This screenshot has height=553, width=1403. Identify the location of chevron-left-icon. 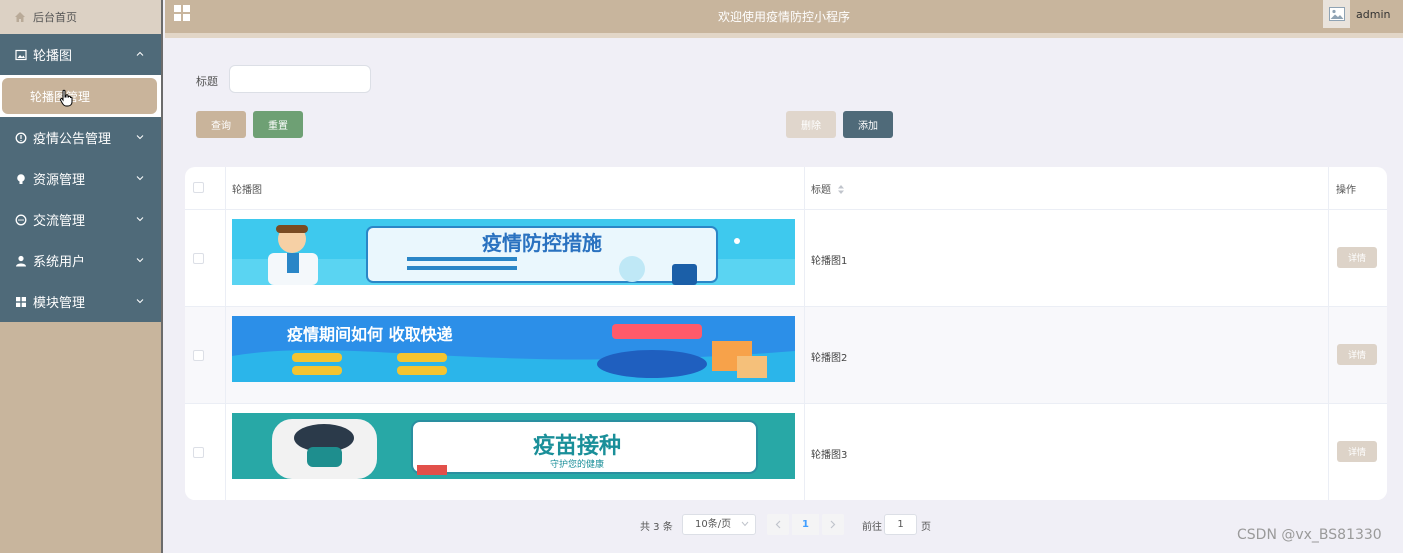
(778, 524).